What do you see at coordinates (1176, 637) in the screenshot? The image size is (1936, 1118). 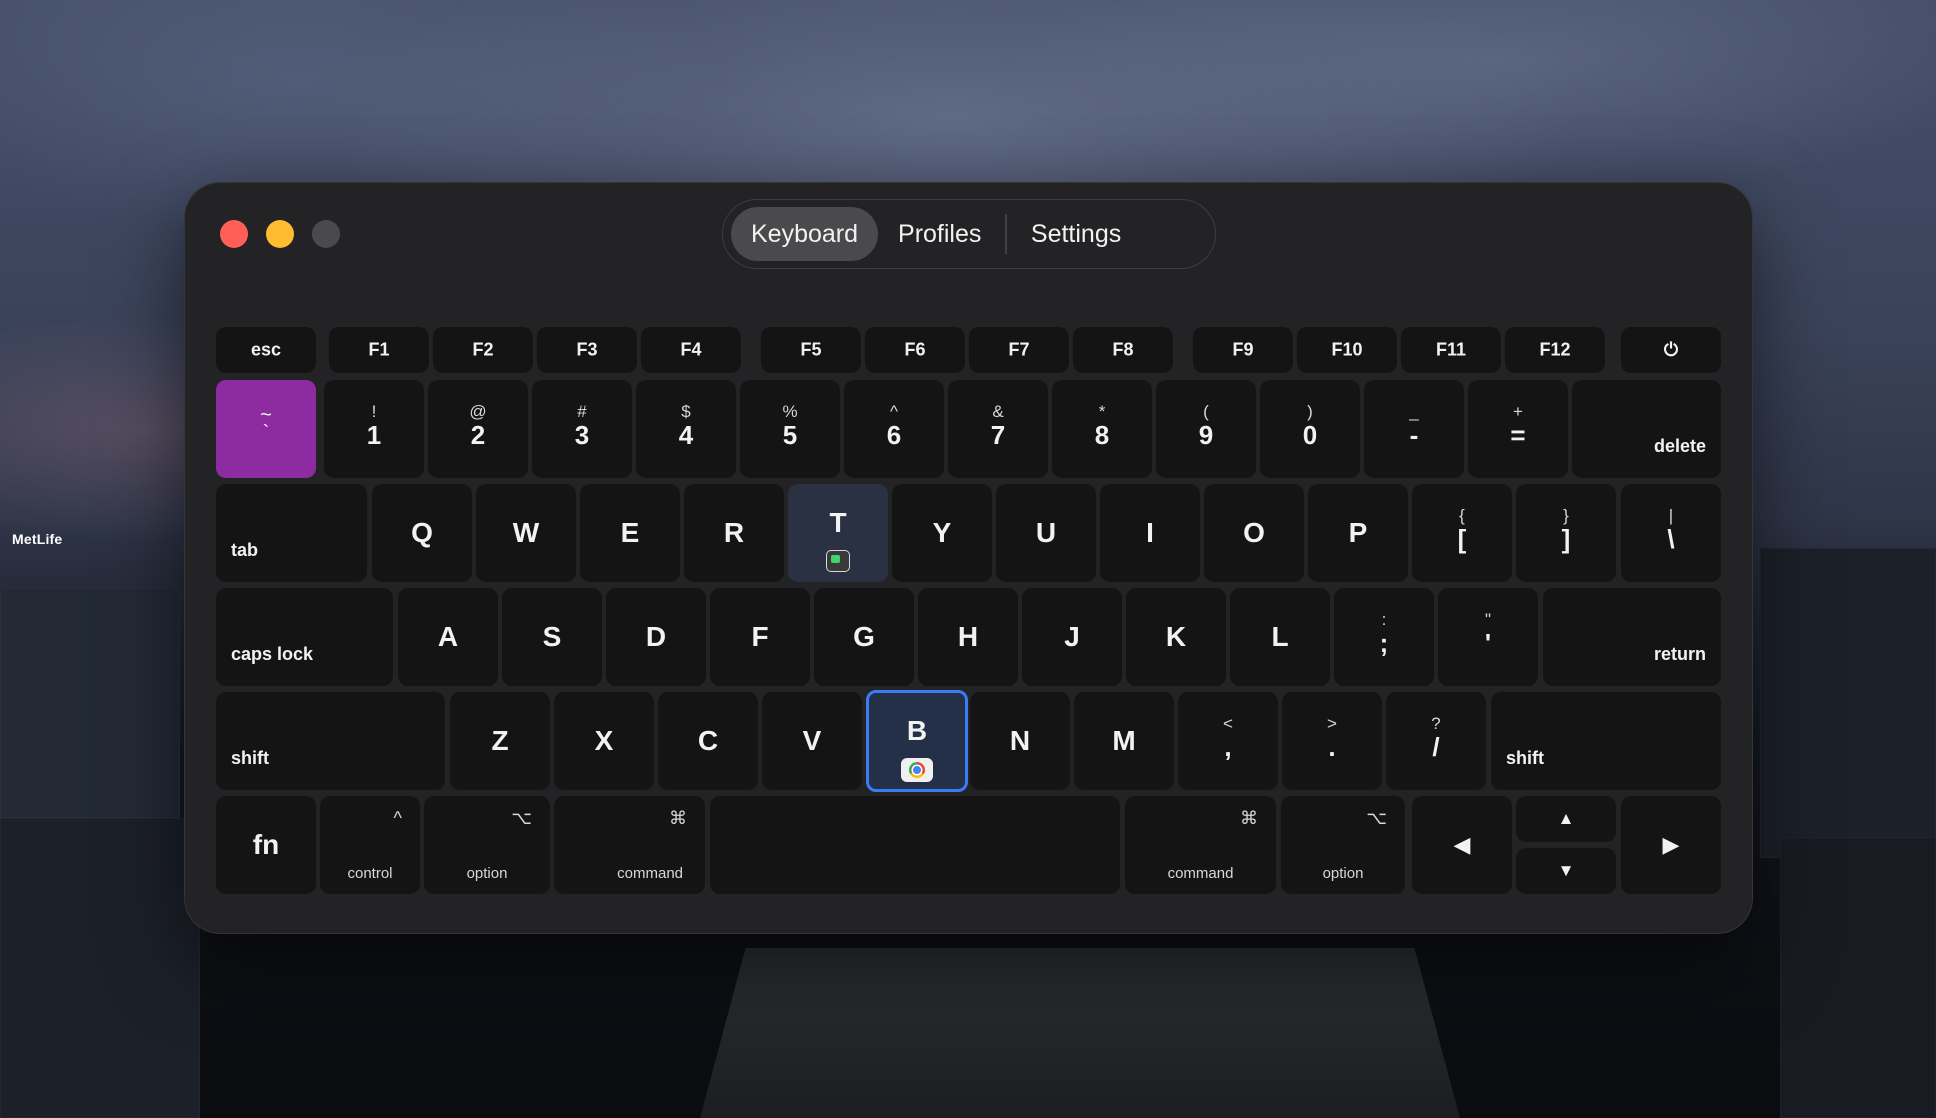 I see `key-k: K` at bounding box center [1176, 637].